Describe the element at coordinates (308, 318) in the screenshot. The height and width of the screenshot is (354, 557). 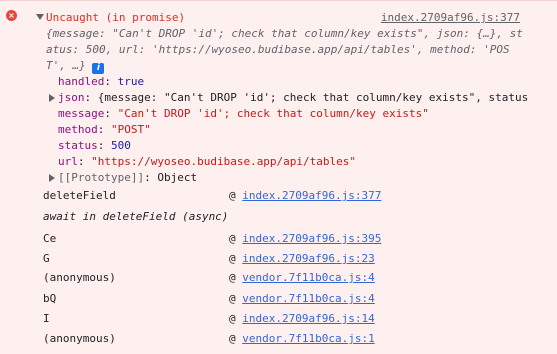
I see `stack-source-link: index.2709af96.js:14` at that location.